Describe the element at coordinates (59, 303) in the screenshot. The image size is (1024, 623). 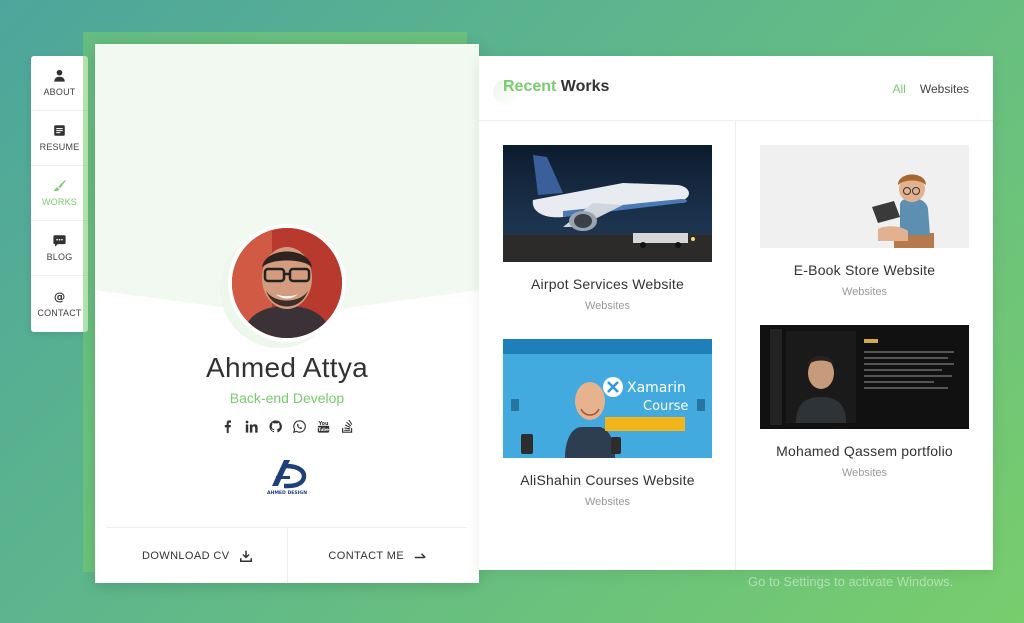
I see `nav-item-contact: @ CONTACT` at that location.